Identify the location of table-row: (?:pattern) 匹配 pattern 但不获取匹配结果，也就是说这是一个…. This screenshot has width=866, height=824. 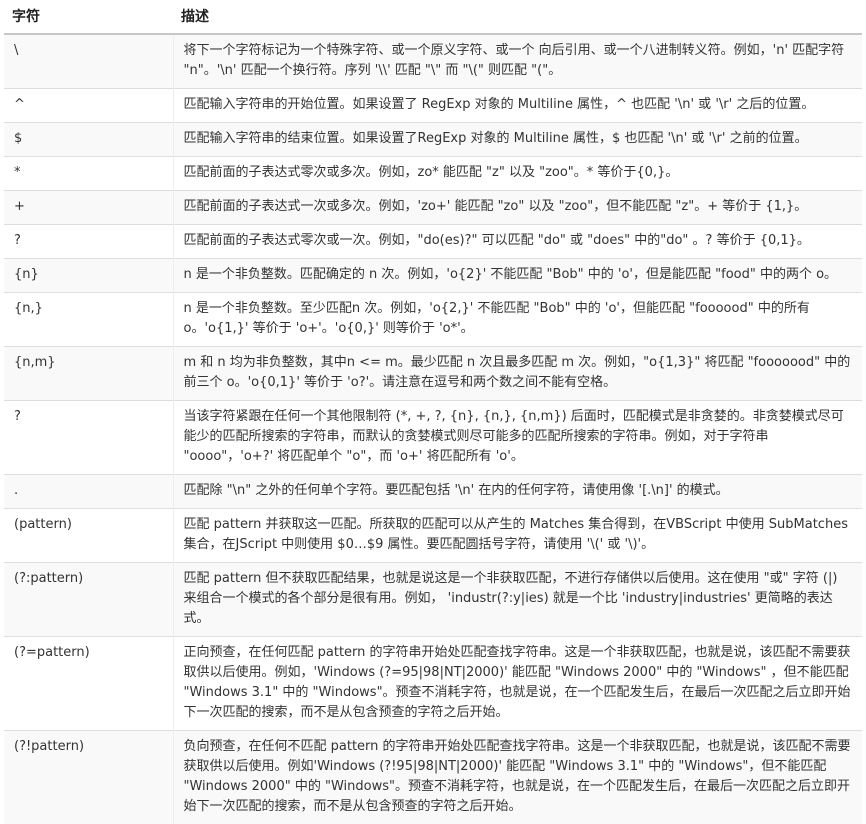
(433, 600).